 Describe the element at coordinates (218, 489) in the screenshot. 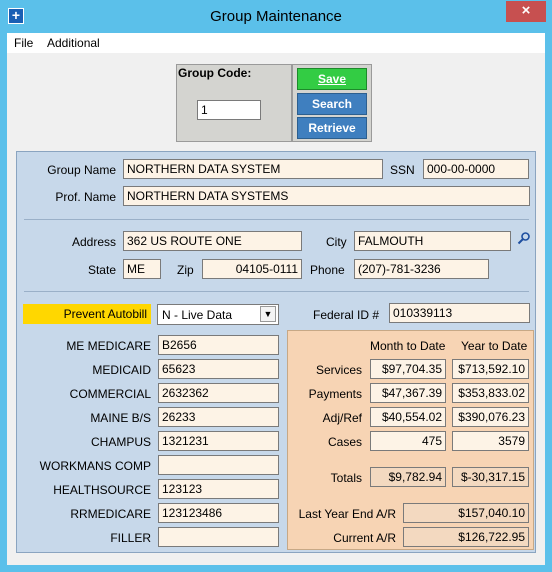

I see `payer-field: 123123` at that location.